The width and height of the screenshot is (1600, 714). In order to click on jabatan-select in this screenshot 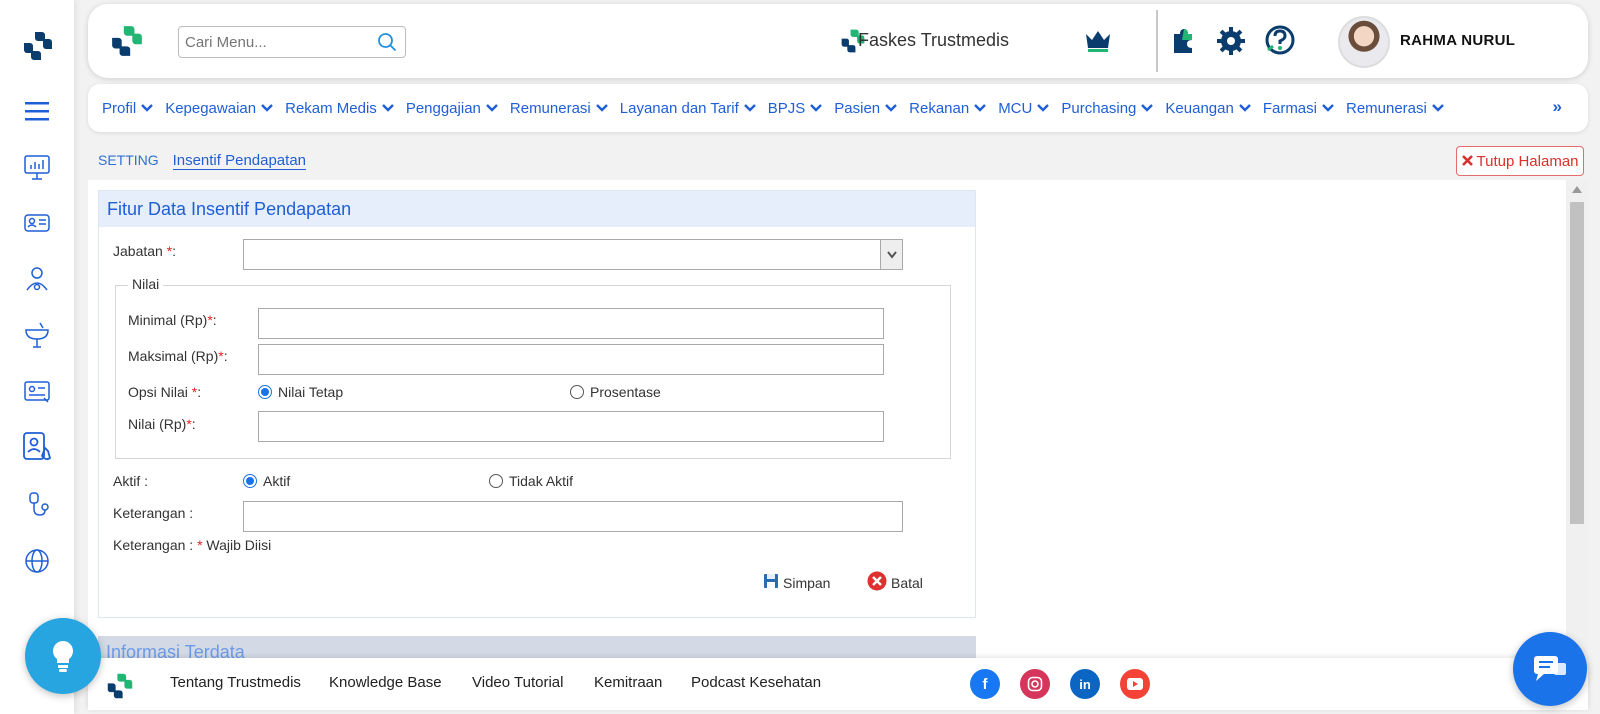, I will do `click(573, 254)`.